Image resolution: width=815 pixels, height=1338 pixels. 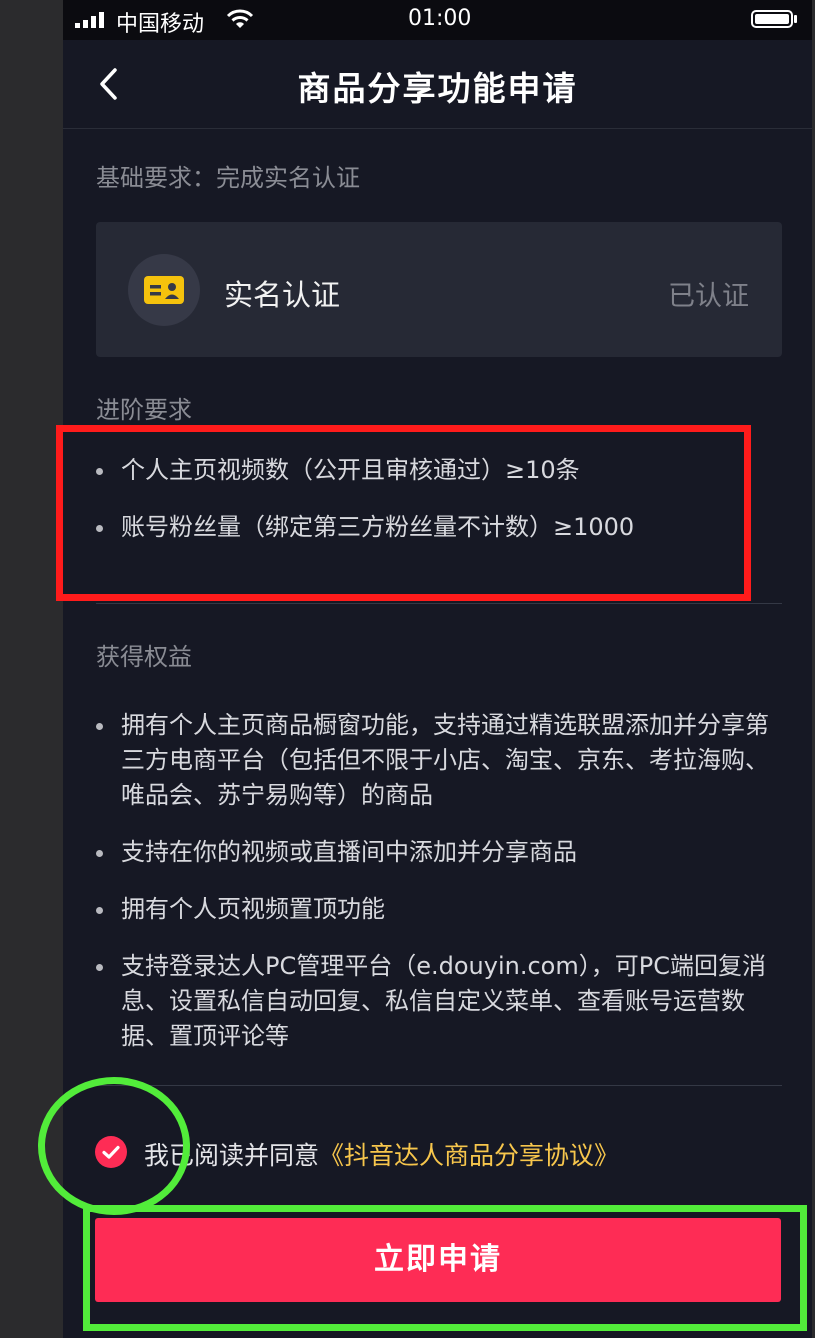 I want to click on agreement-link: 《抖音达人商品分享协议》, so click(x=469, y=1155).